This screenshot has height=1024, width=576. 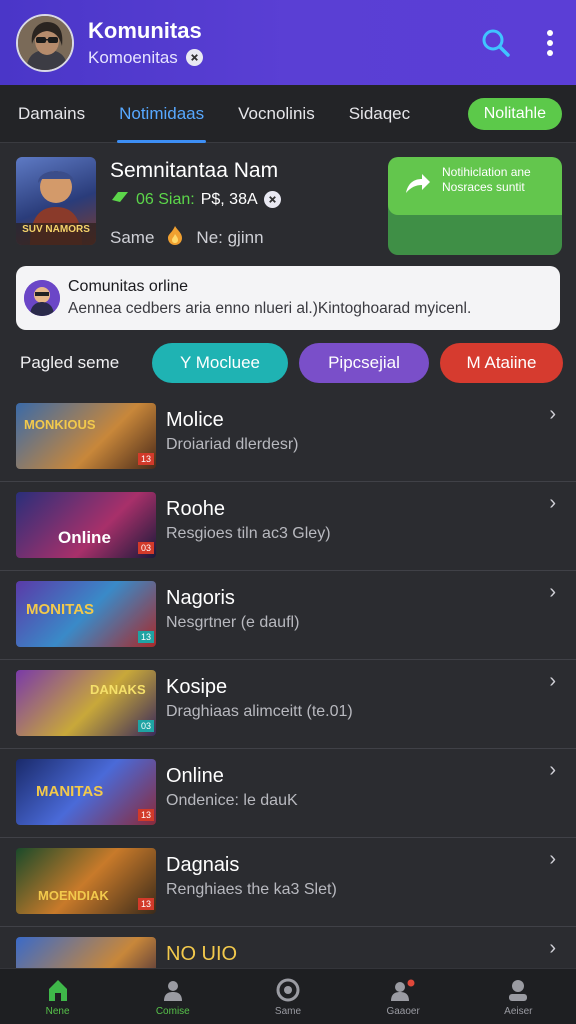 I want to click on thumb-title: MONITAS, so click(x=60, y=609).